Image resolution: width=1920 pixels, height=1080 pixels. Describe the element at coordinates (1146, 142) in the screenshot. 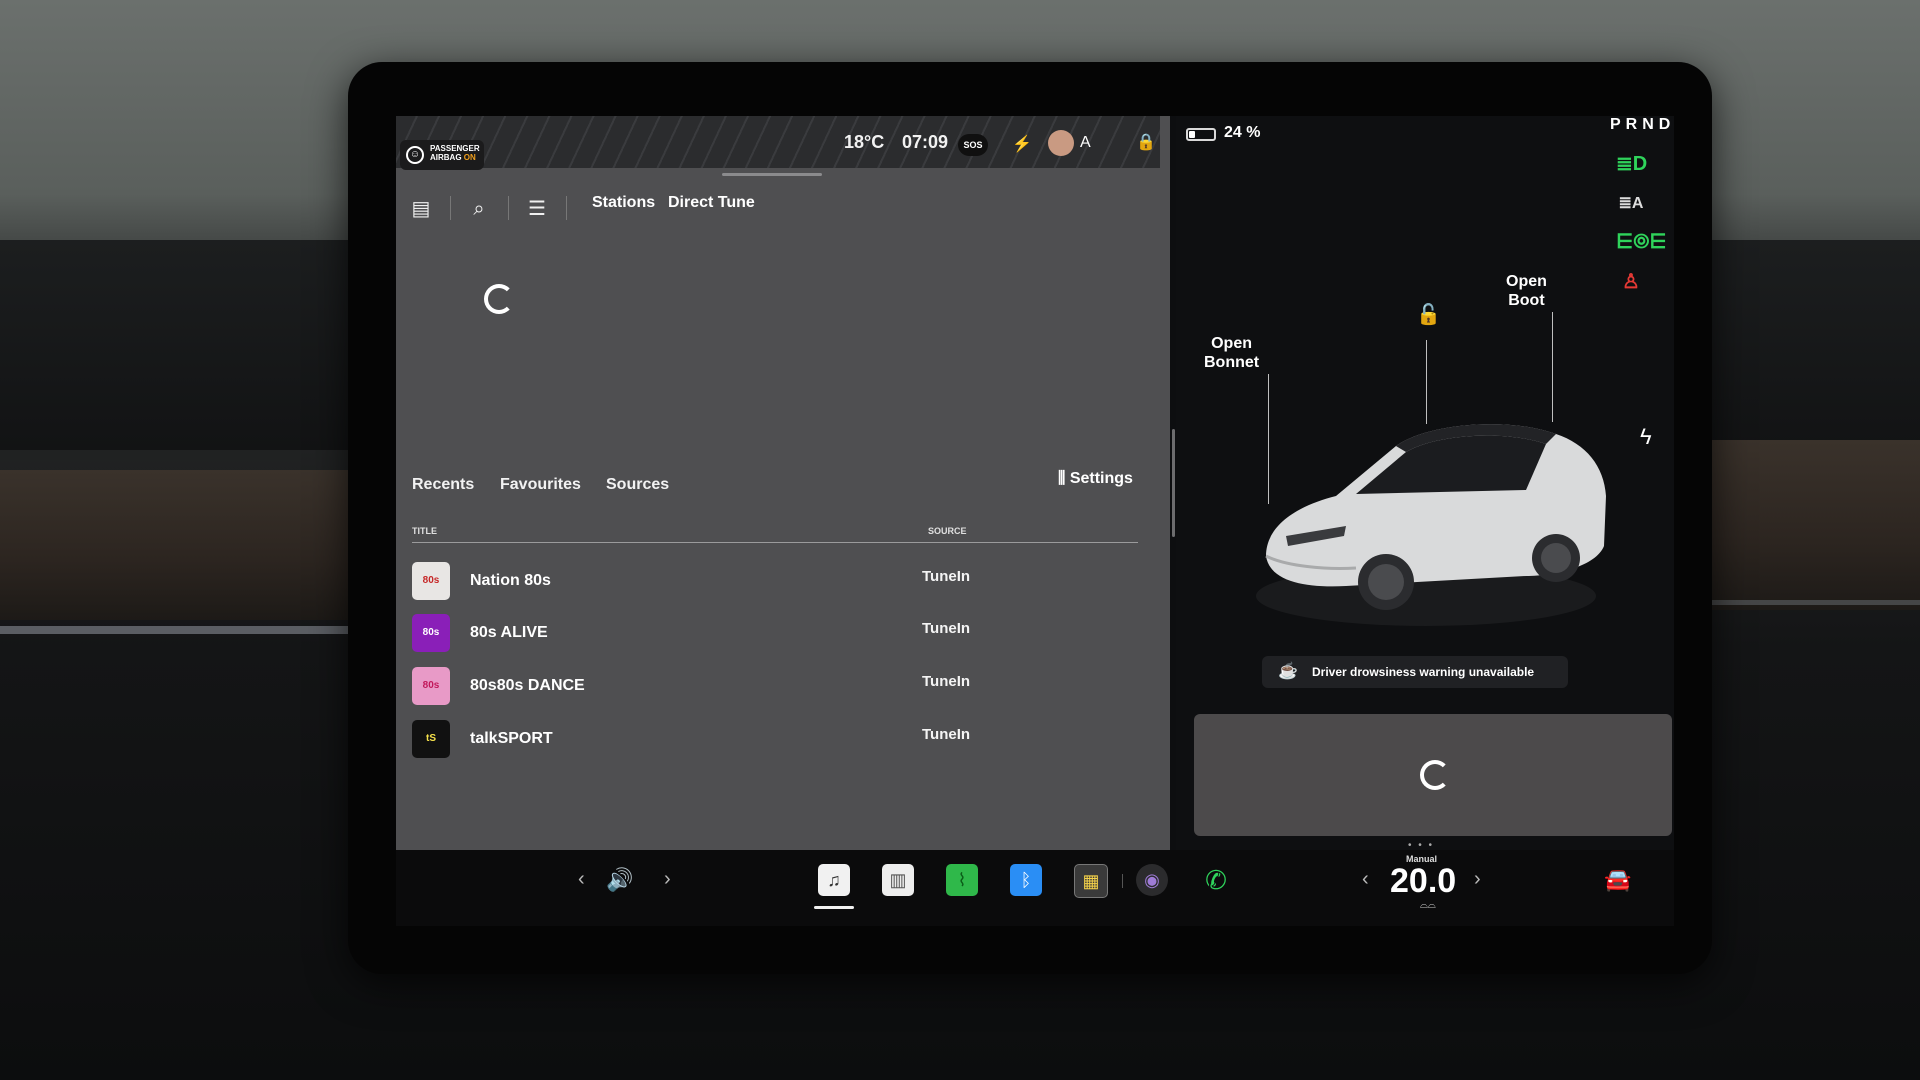

I see `lock-icon: 🔒` at that location.